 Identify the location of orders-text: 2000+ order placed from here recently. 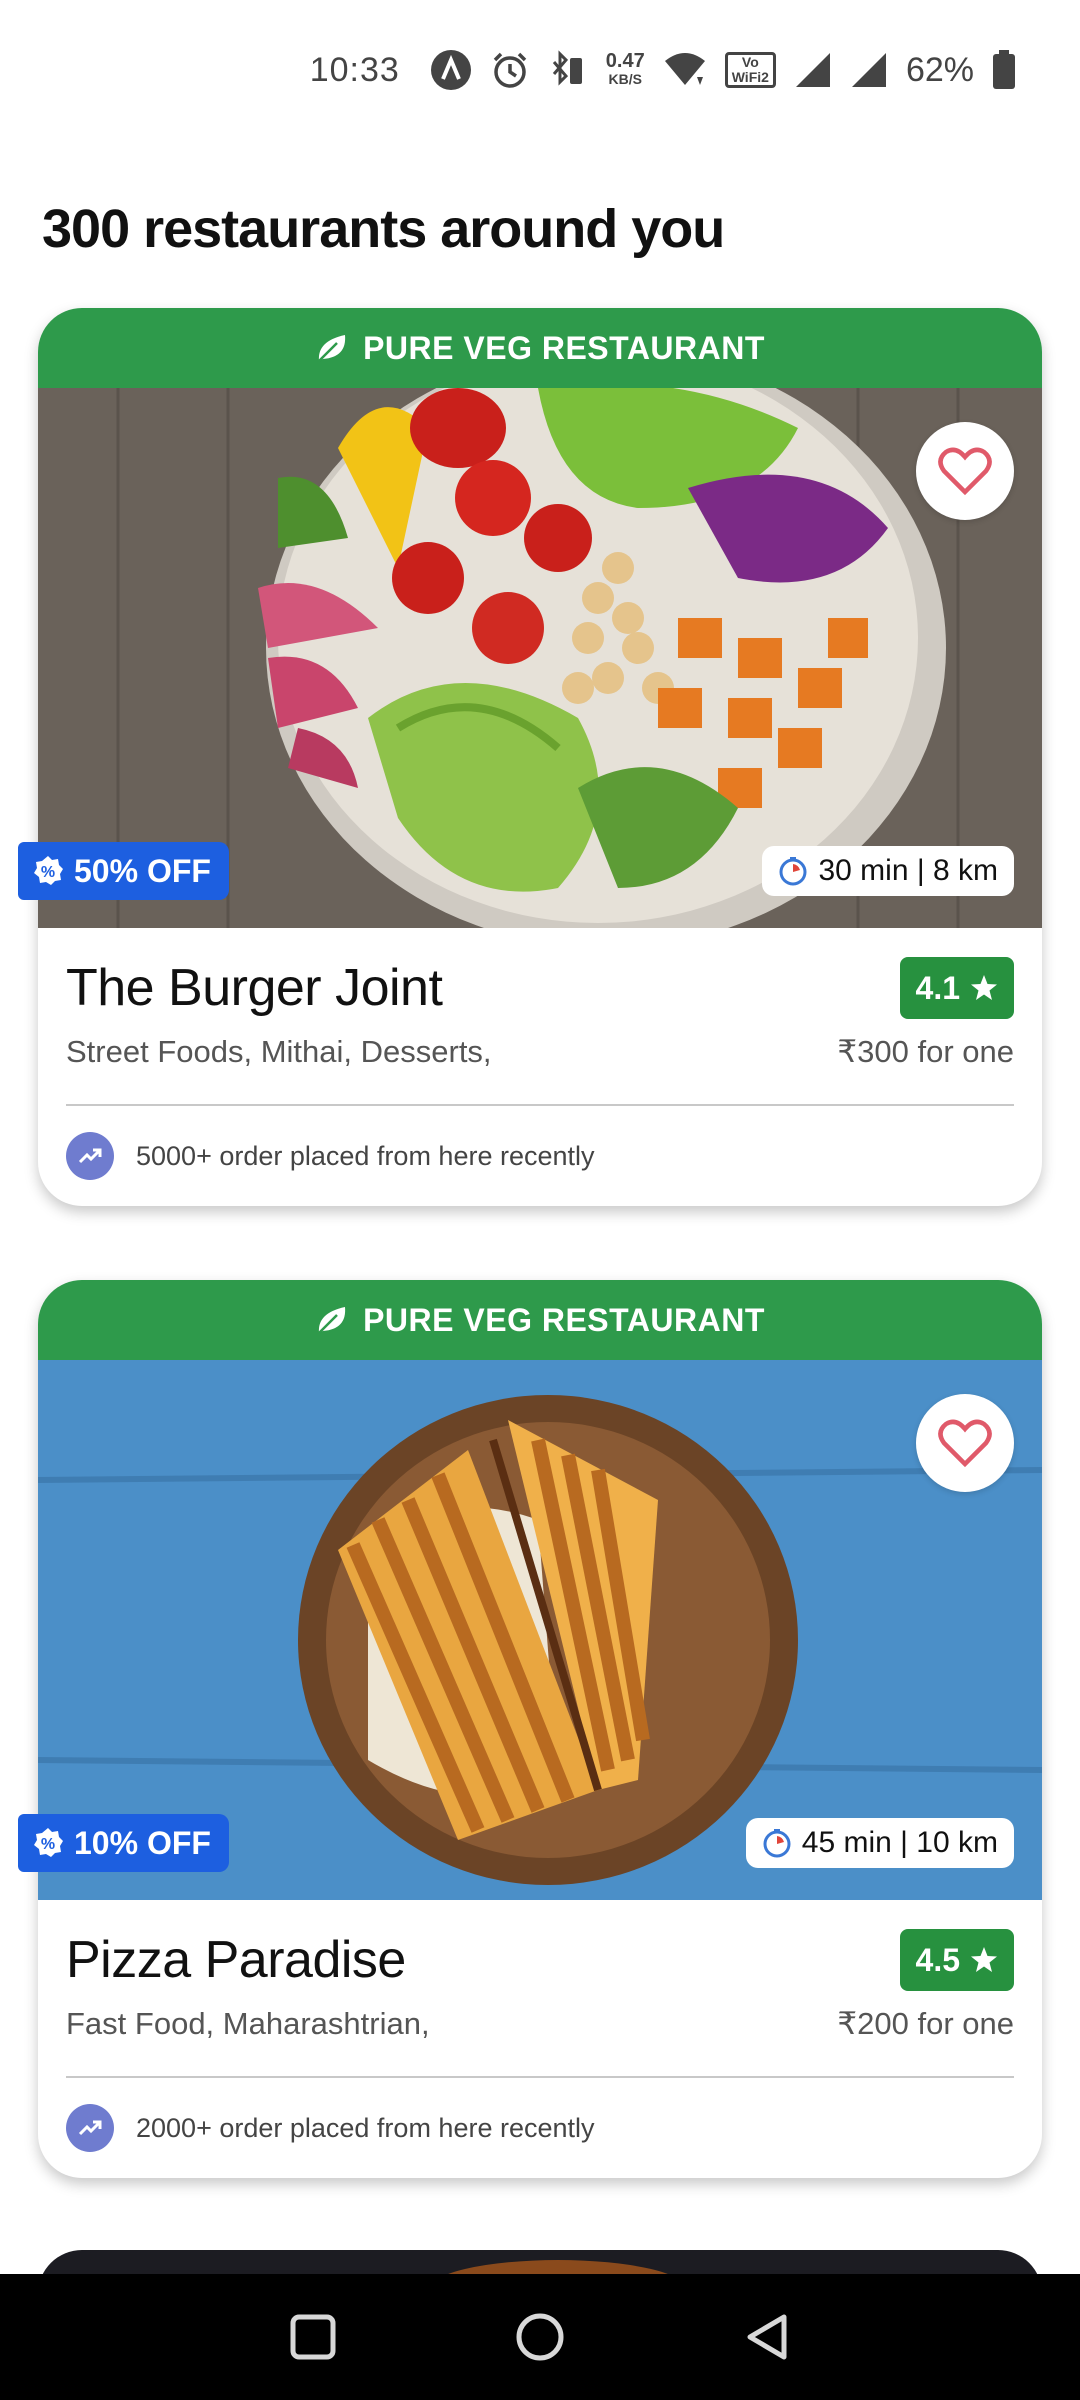
(365, 2127).